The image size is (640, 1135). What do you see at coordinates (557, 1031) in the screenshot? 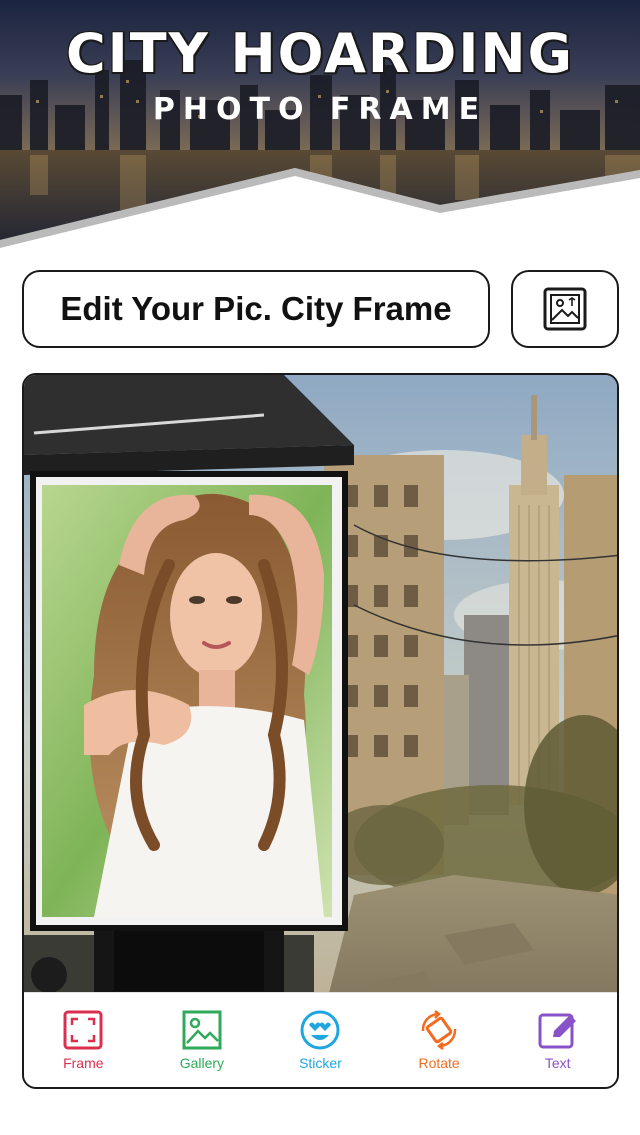
I see `text-icon` at bounding box center [557, 1031].